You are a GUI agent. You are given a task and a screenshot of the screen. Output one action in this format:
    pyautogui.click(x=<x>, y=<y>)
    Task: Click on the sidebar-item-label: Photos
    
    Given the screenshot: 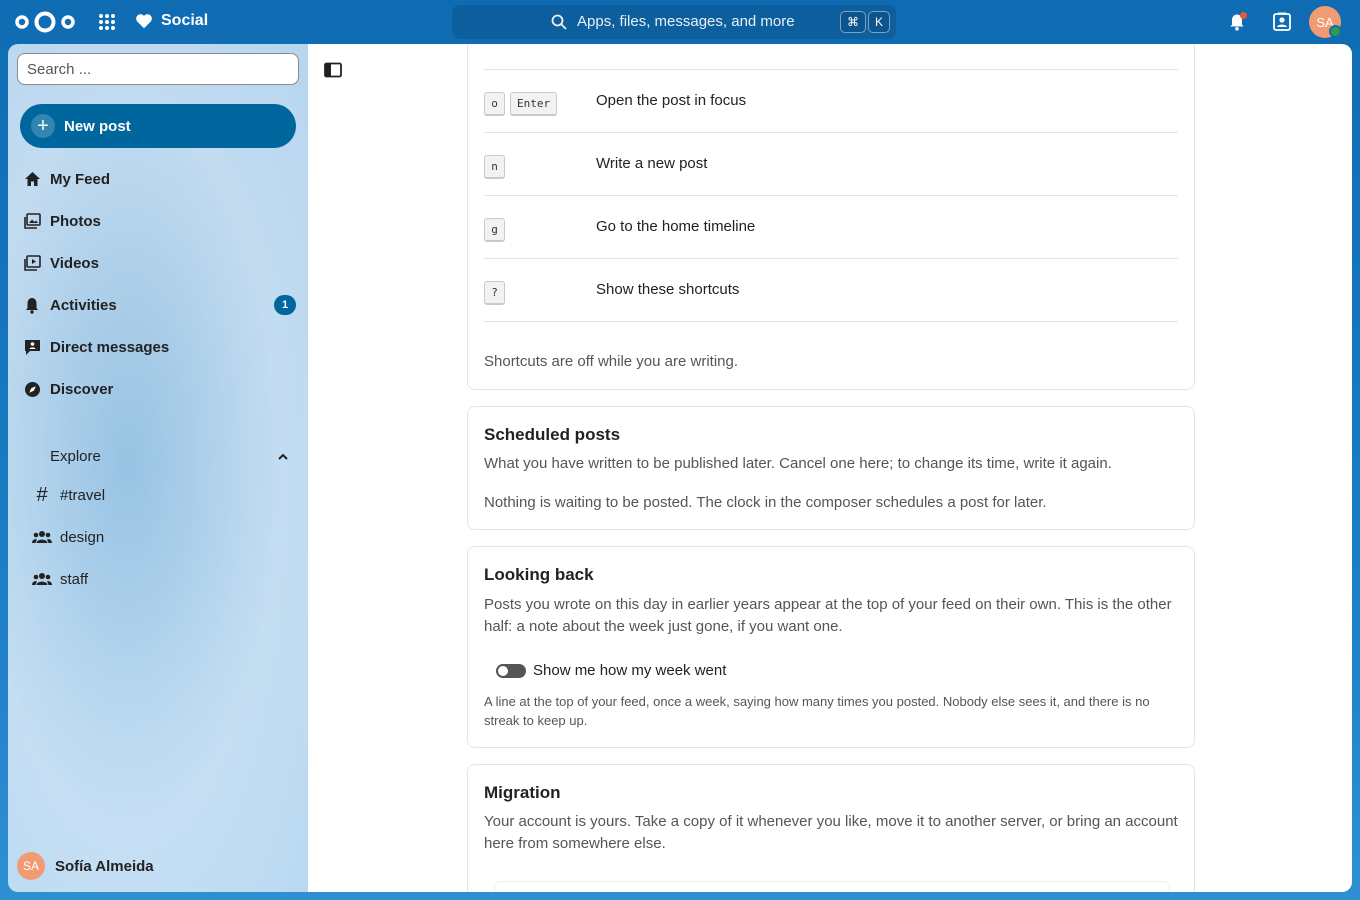 What is the action you would take?
    pyautogui.click(x=75, y=221)
    